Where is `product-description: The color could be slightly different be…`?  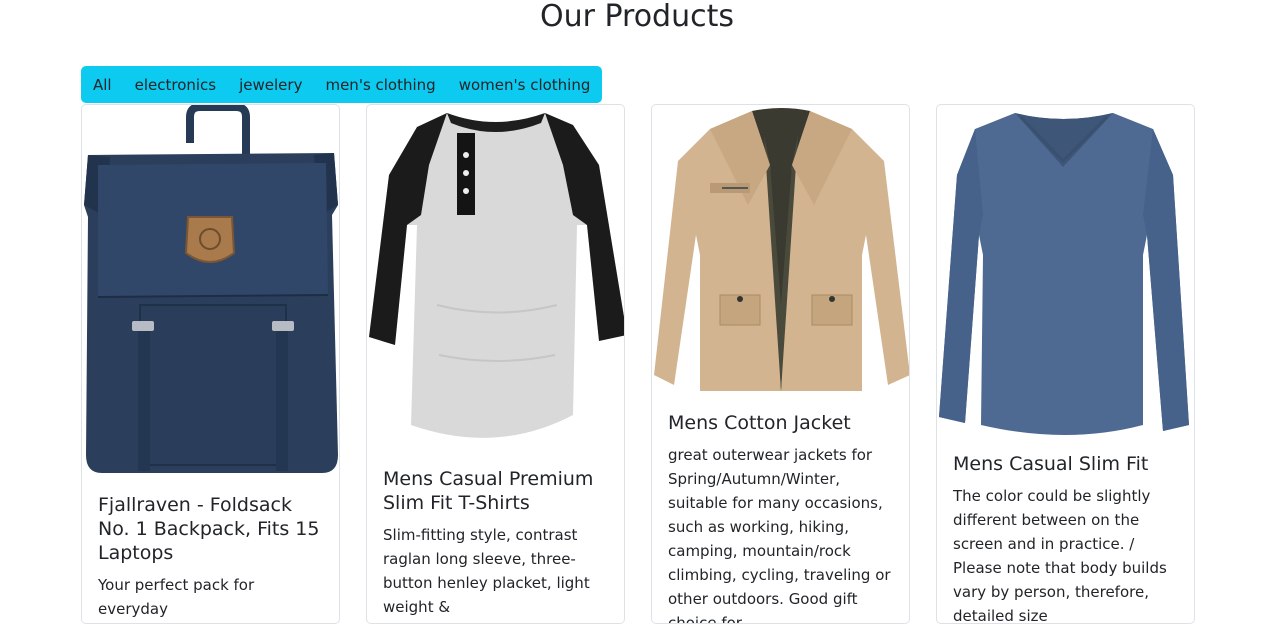 product-description: The color could be slightly different be… is located at coordinates (1060, 555).